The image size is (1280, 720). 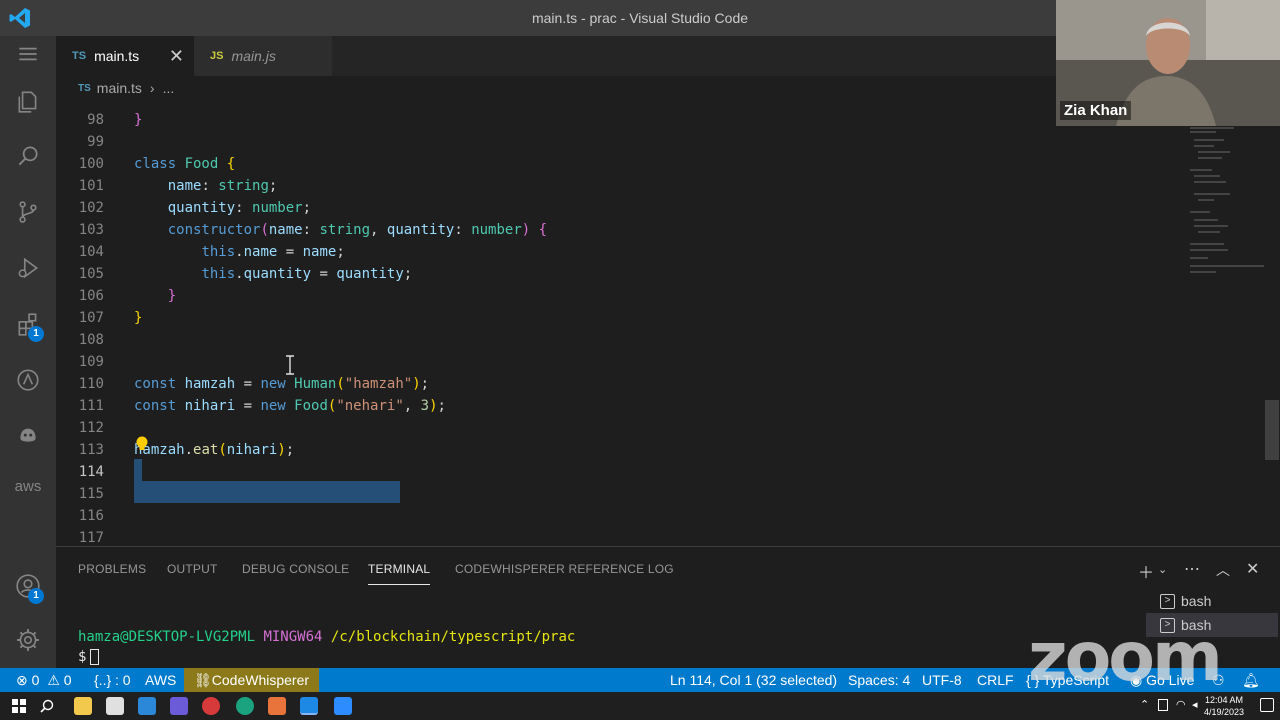 I want to click on terminal-item: > bash, so click(x=1212, y=601).